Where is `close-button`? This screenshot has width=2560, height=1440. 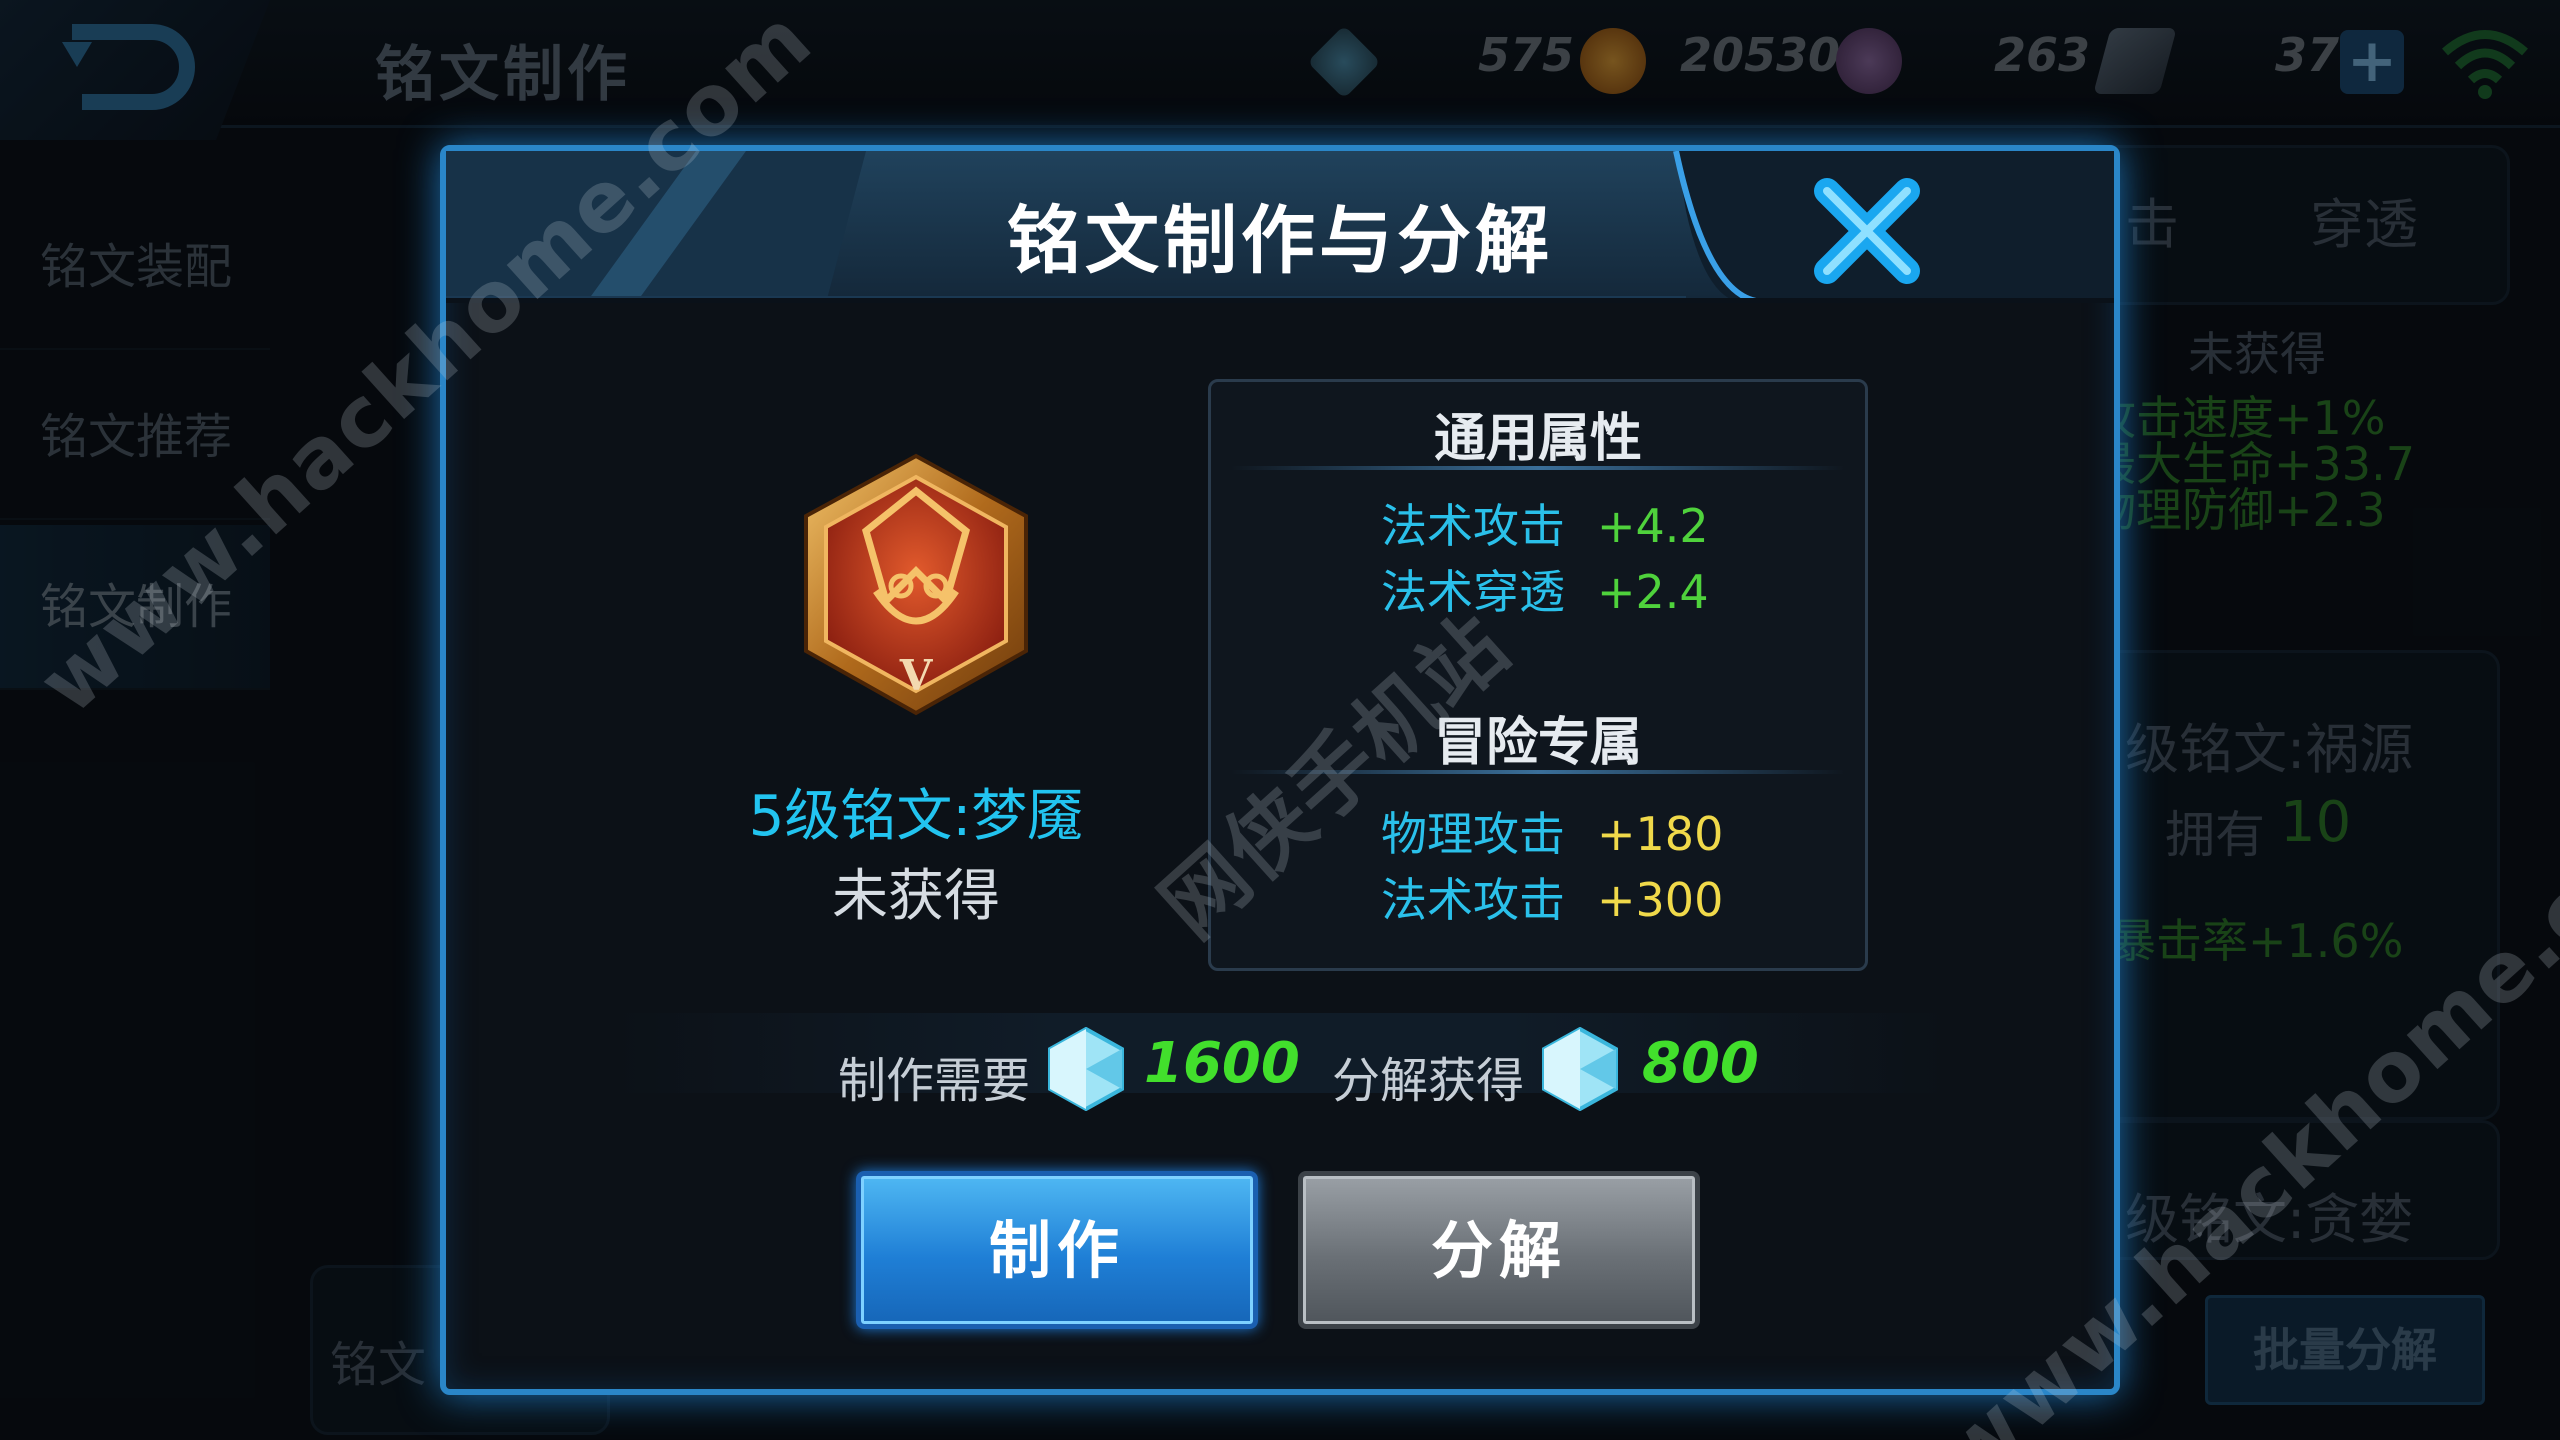
close-button is located at coordinates (1867, 231).